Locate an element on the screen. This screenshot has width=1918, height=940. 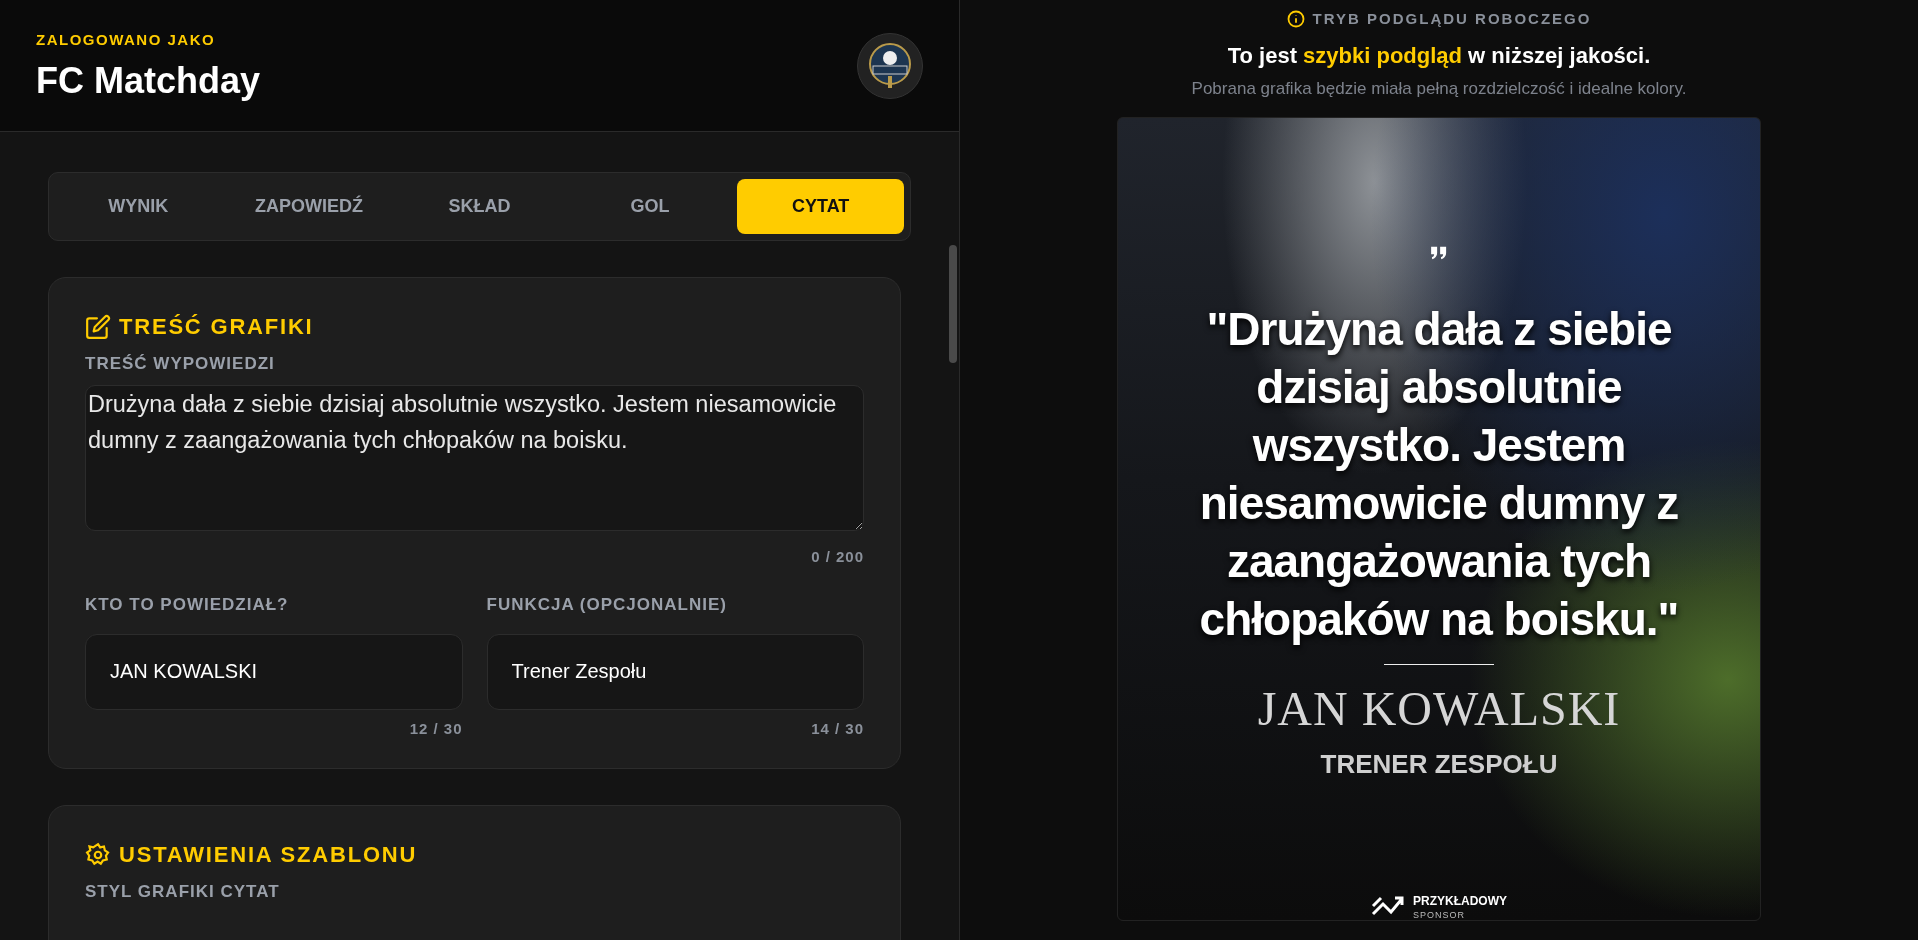
tab: WYNIK is located at coordinates (138, 206).